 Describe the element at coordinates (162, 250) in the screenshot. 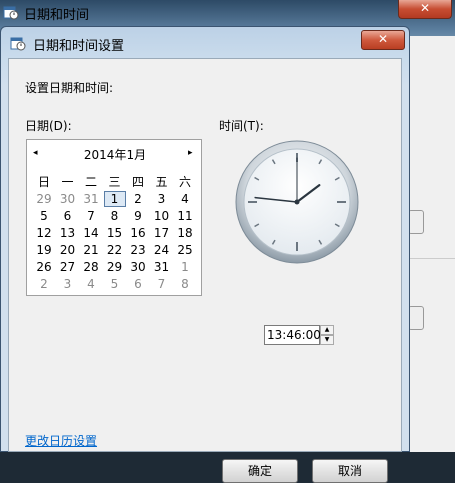

I see `calendar-day: 24` at that location.